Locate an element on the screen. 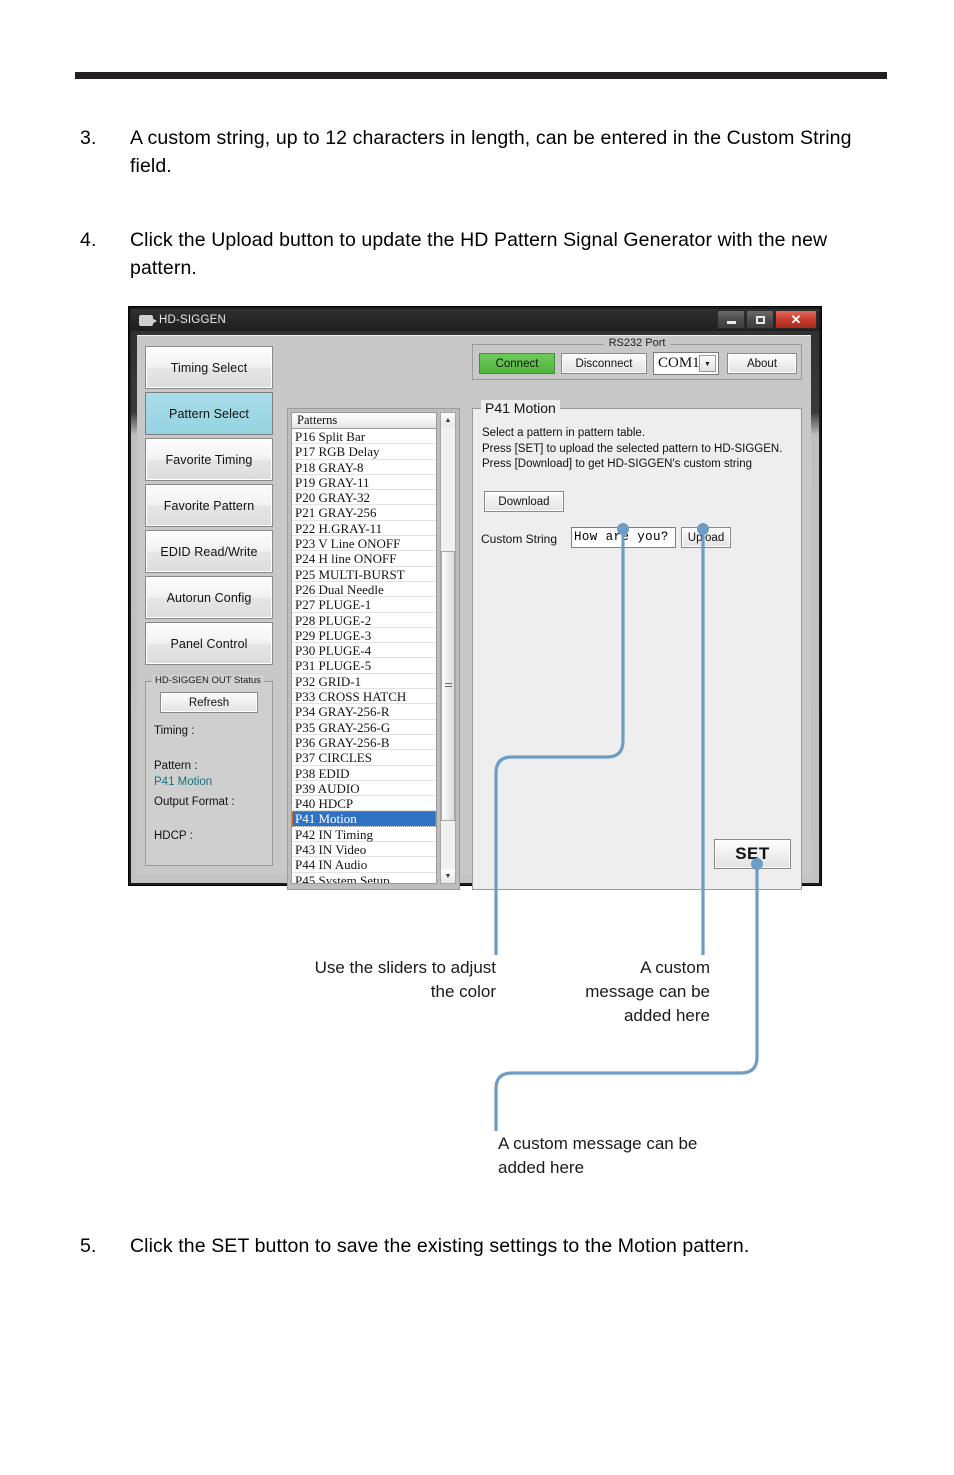  window-titlebar: HD-SIGGEN ✕ is located at coordinates (475, 320).